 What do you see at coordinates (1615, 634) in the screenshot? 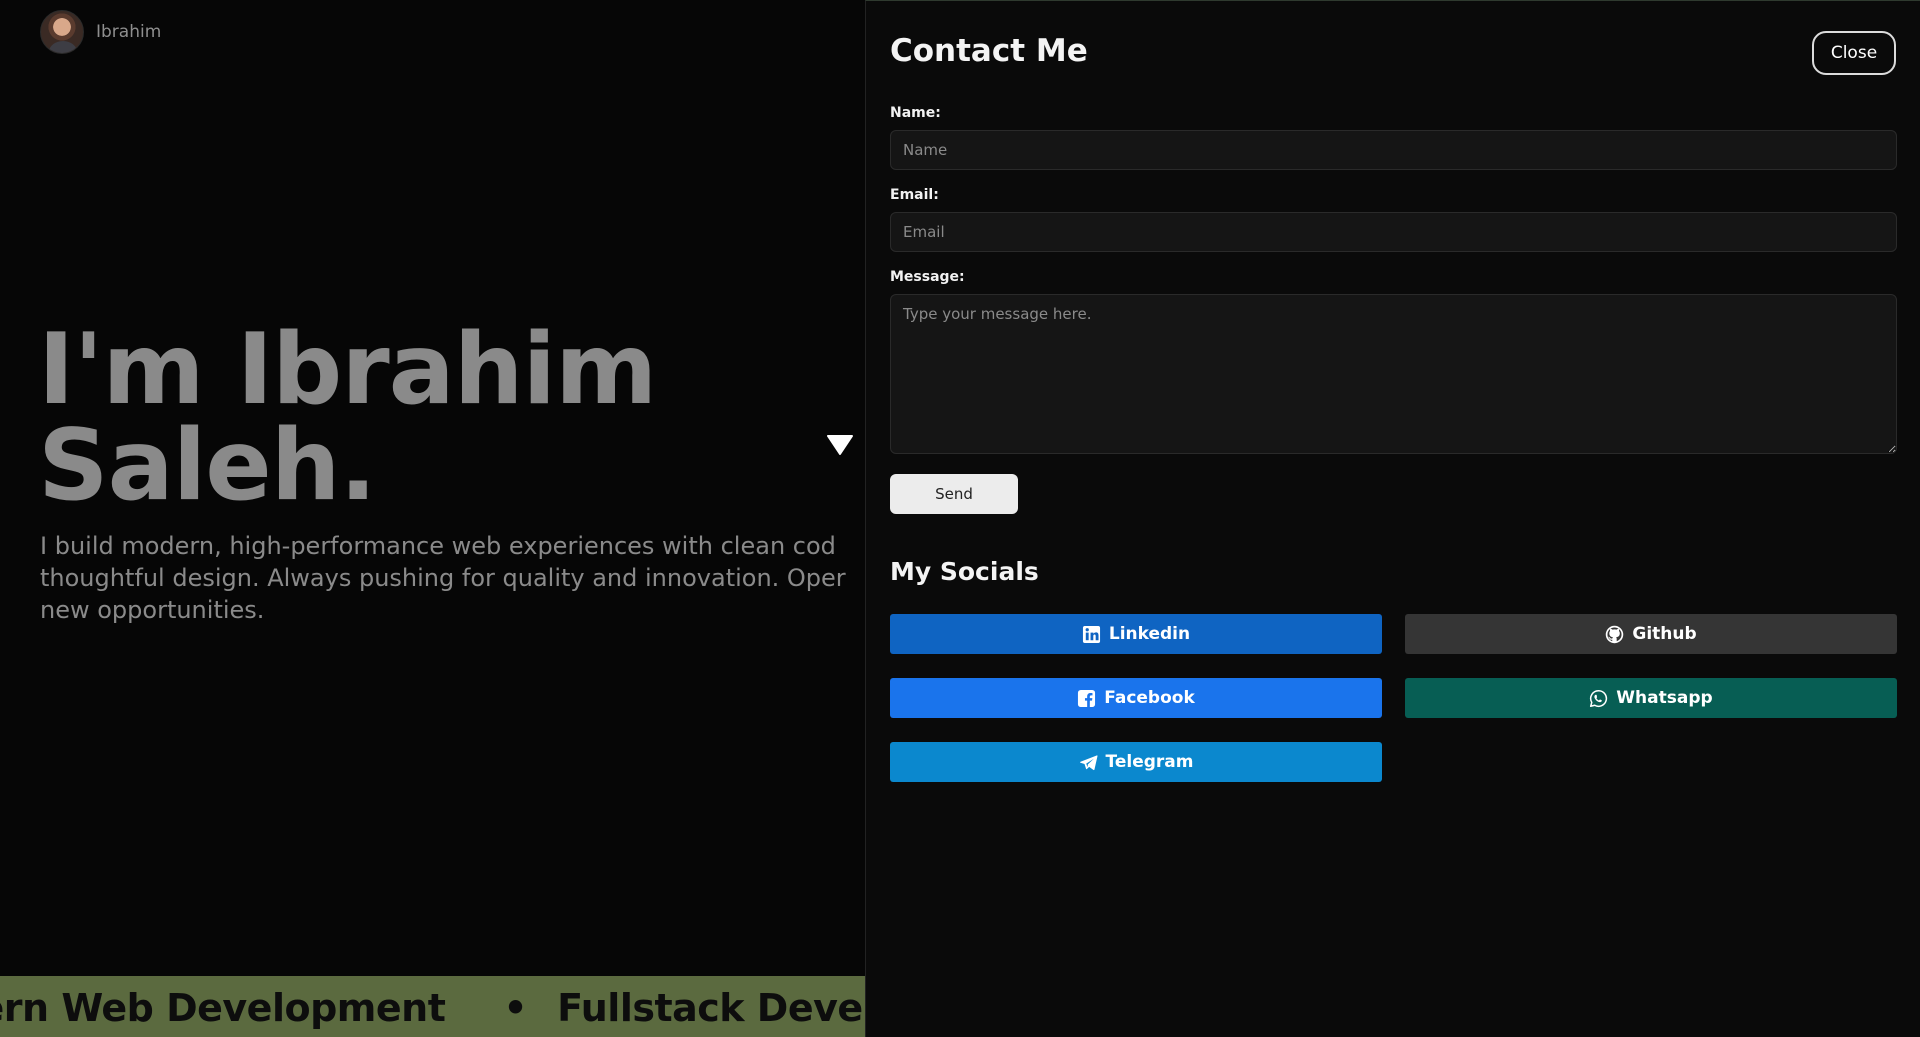
I see `github-icon` at bounding box center [1615, 634].